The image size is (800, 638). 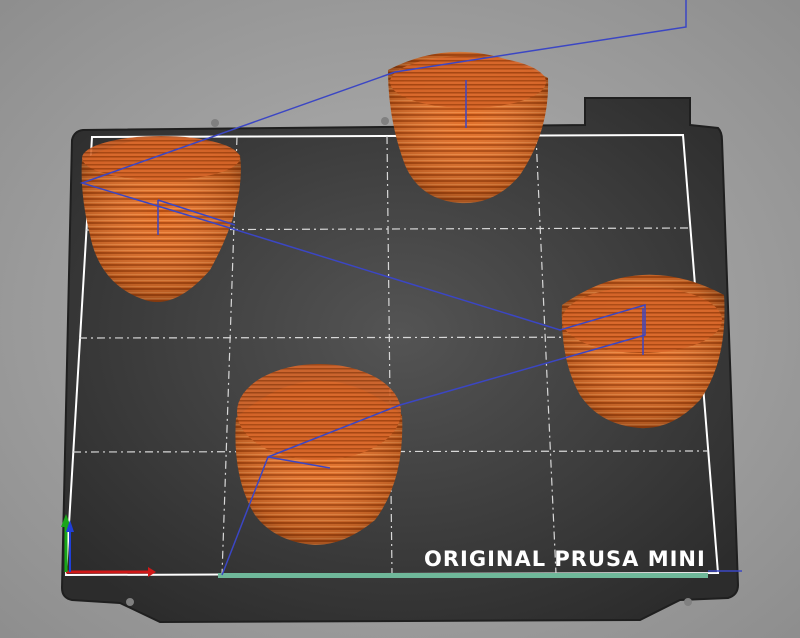 I want to click on bed-label: ORIGINAL PRUSA MINI, so click(x=565, y=559).